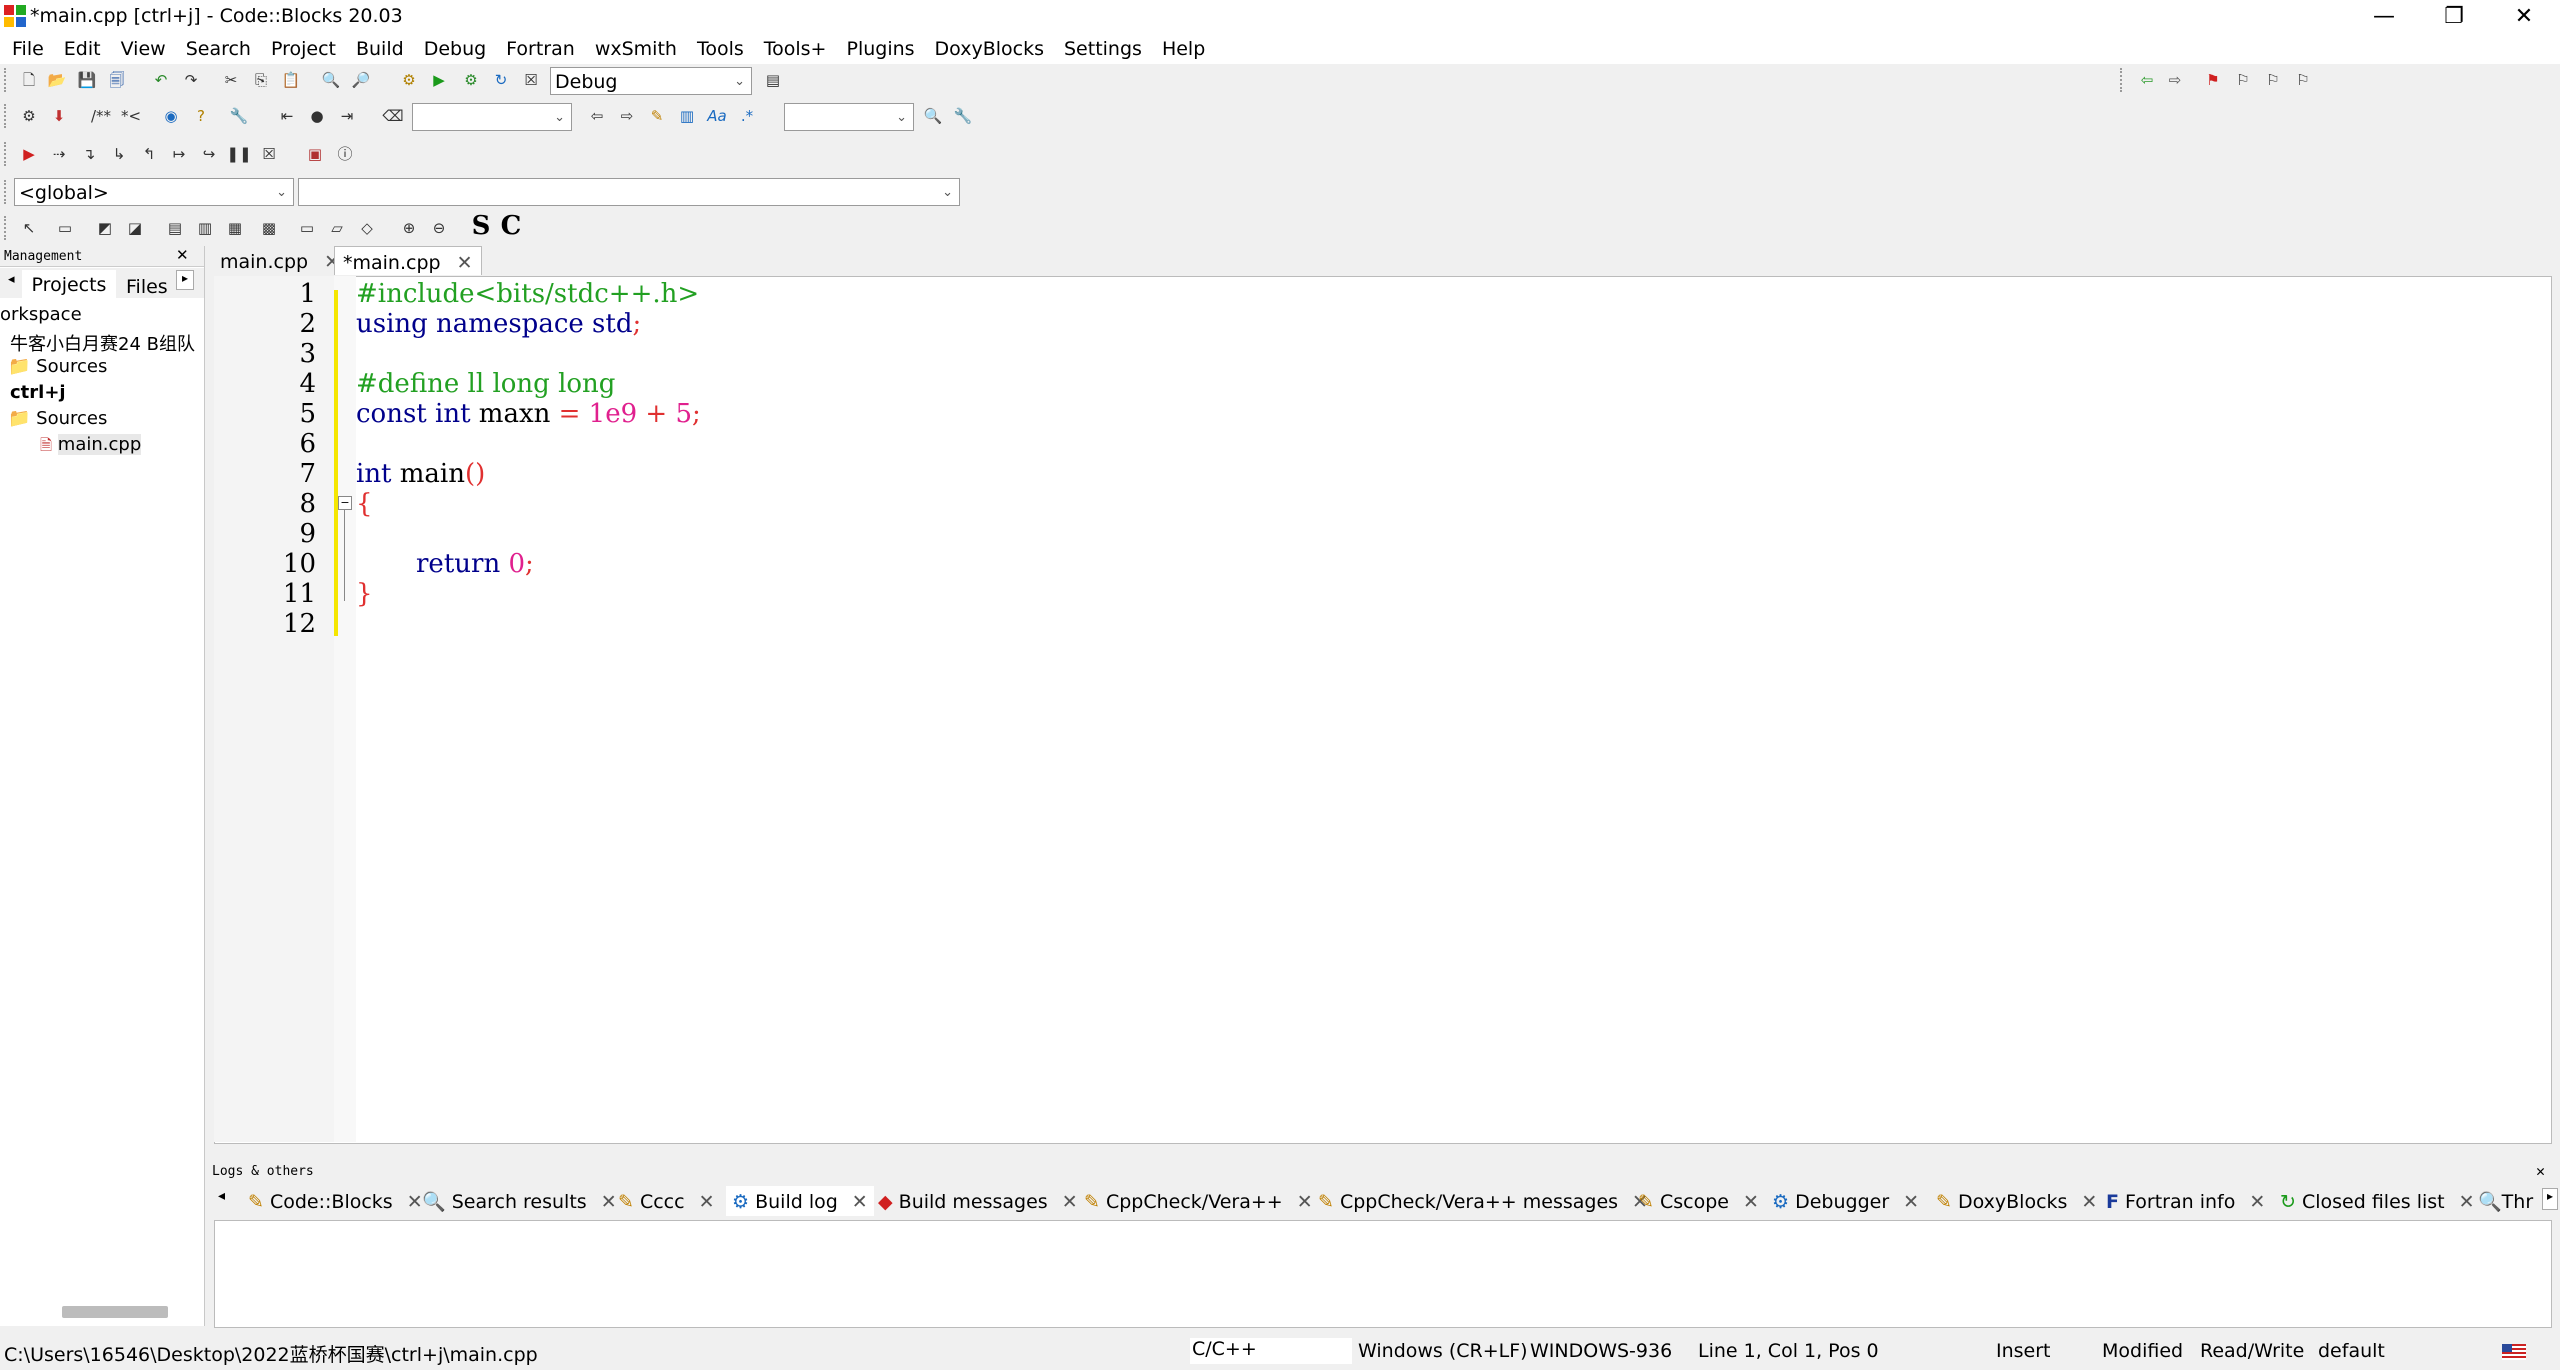 The width and height of the screenshot is (2560, 1370). What do you see at coordinates (519, 1201) in the screenshot?
I see `tab-search-results: 🔍 Search results ✕` at bounding box center [519, 1201].